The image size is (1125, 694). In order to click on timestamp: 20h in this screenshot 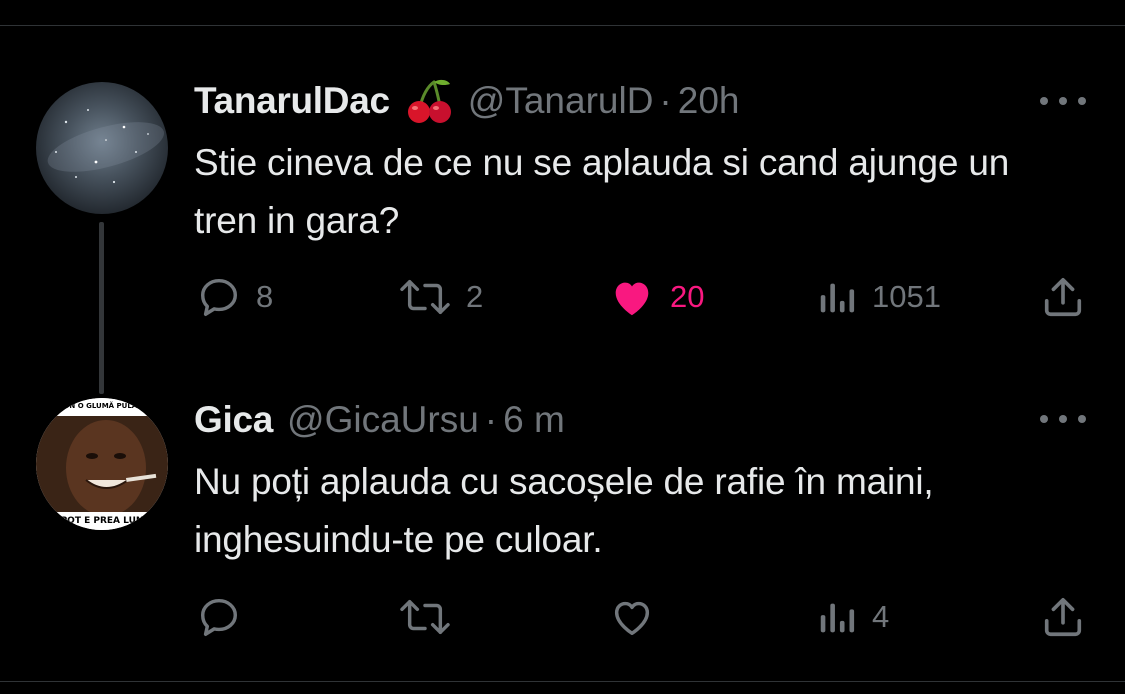, I will do `click(709, 101)`.